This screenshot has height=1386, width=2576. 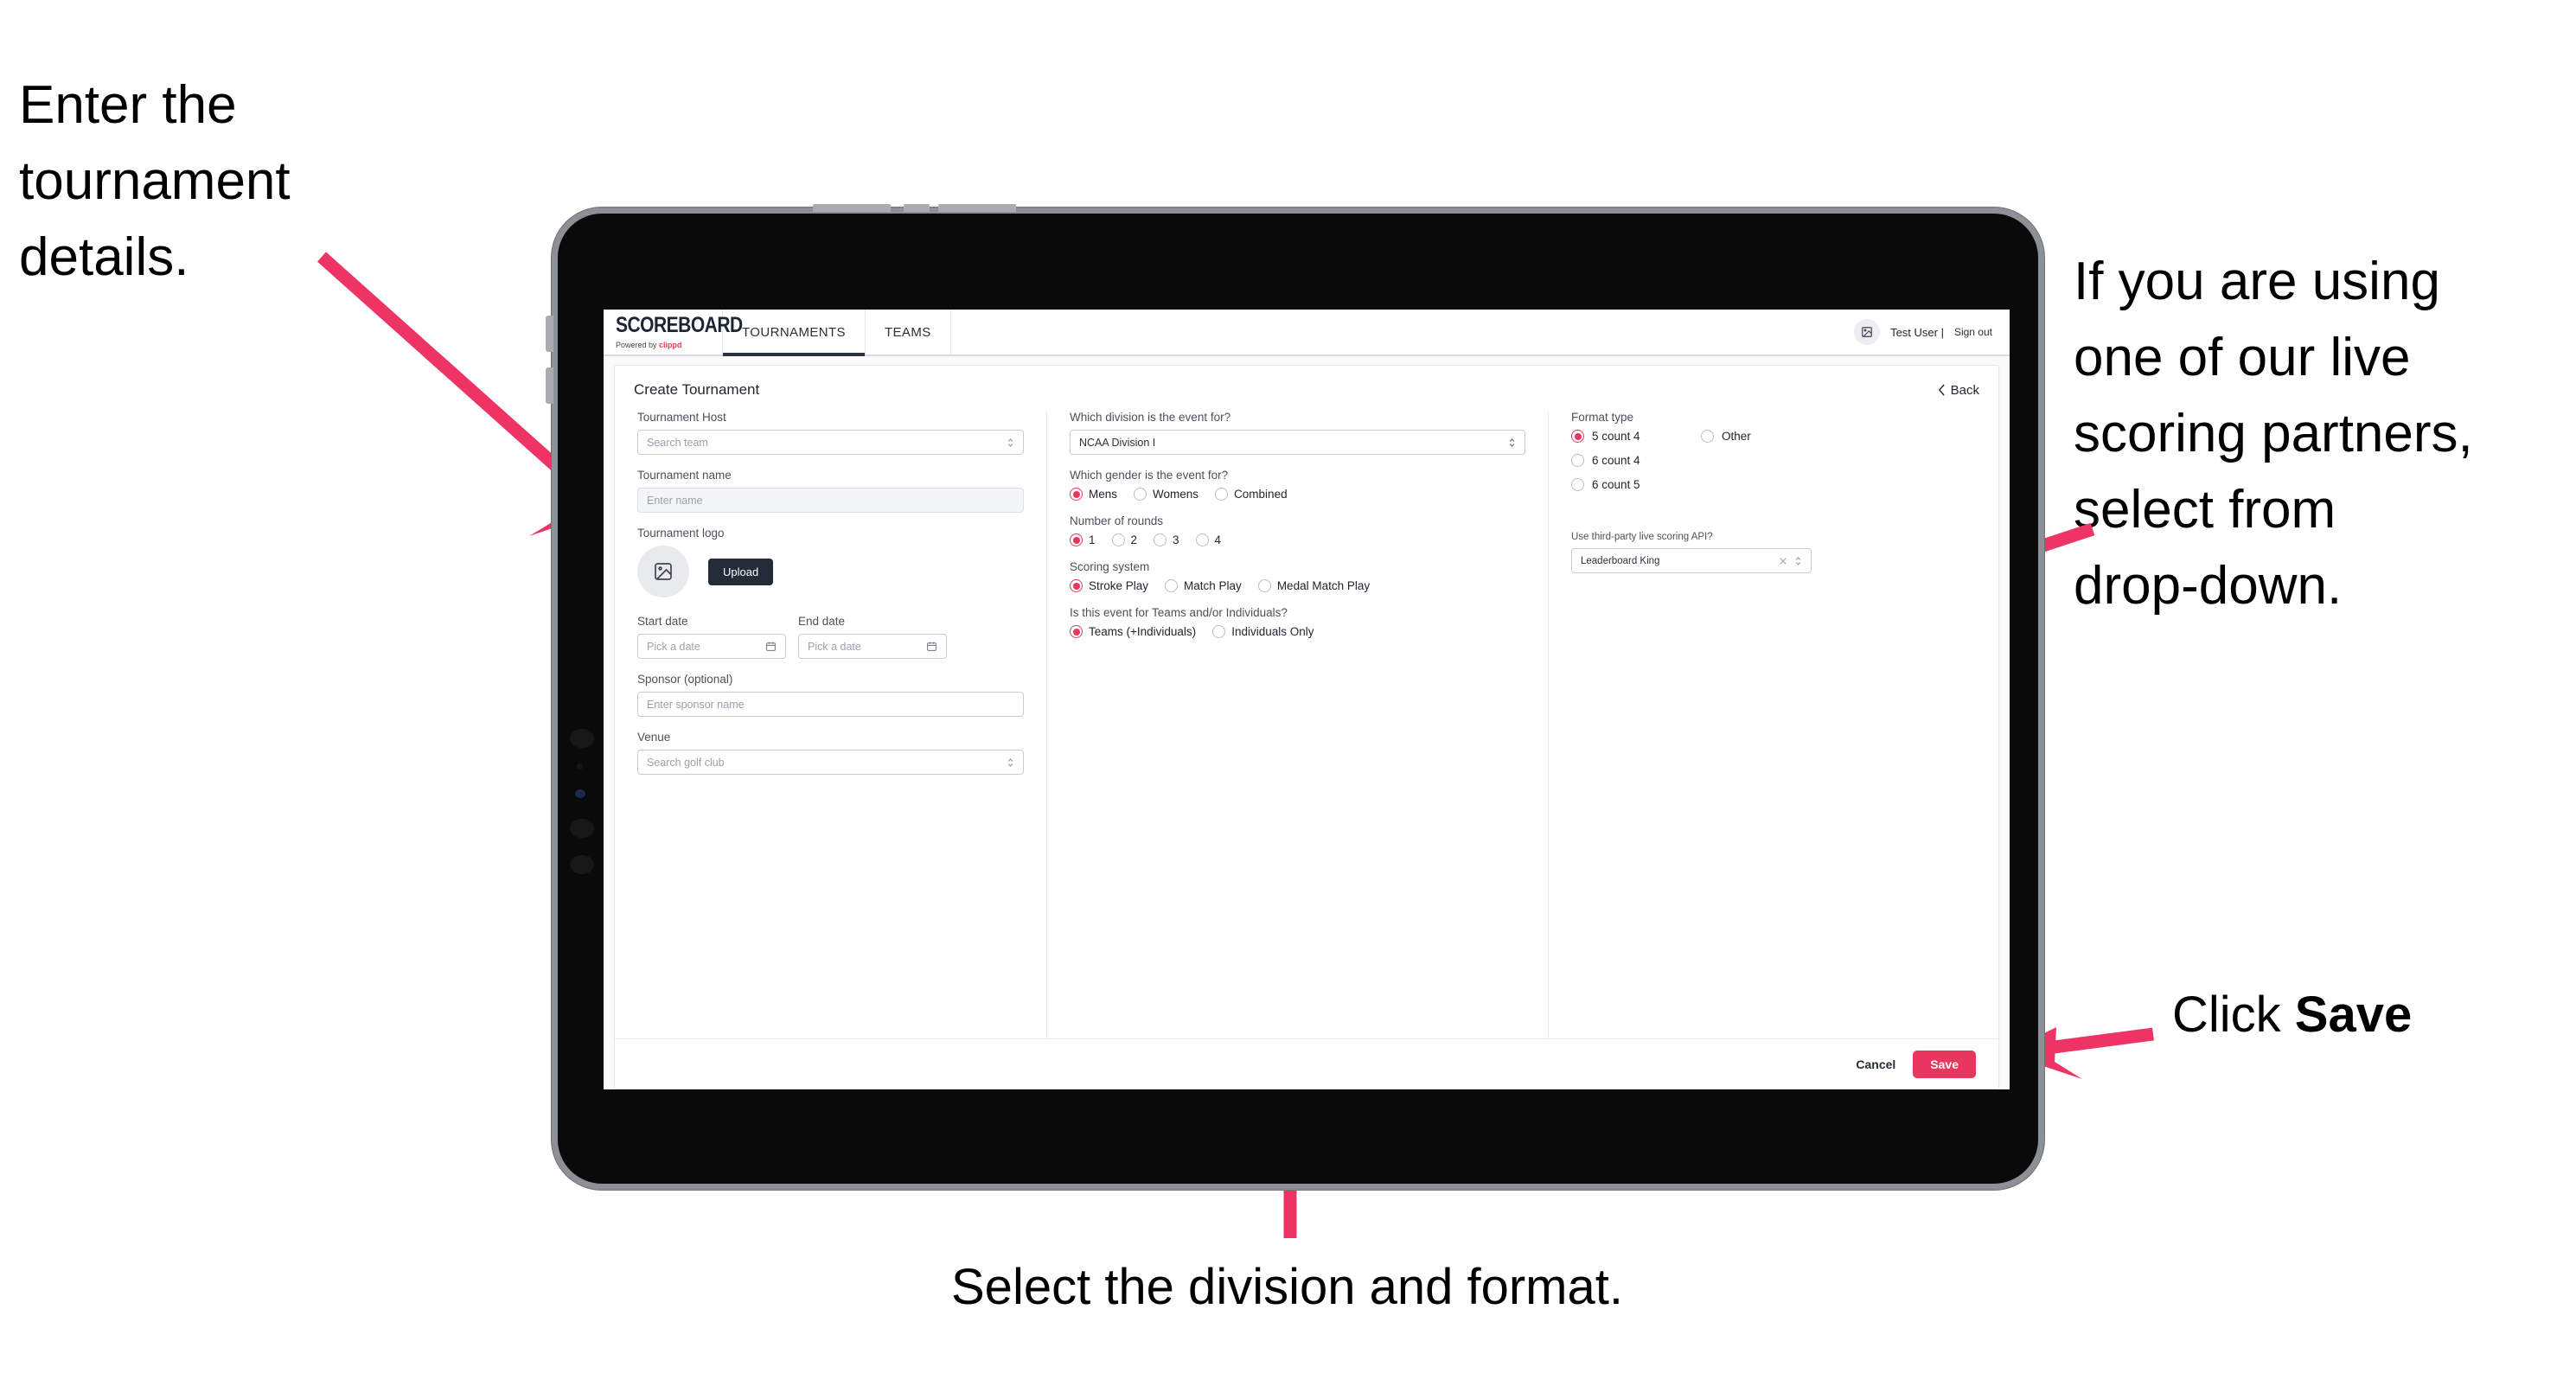 I want to click on device-pinhole, so click(x=580, y=766).